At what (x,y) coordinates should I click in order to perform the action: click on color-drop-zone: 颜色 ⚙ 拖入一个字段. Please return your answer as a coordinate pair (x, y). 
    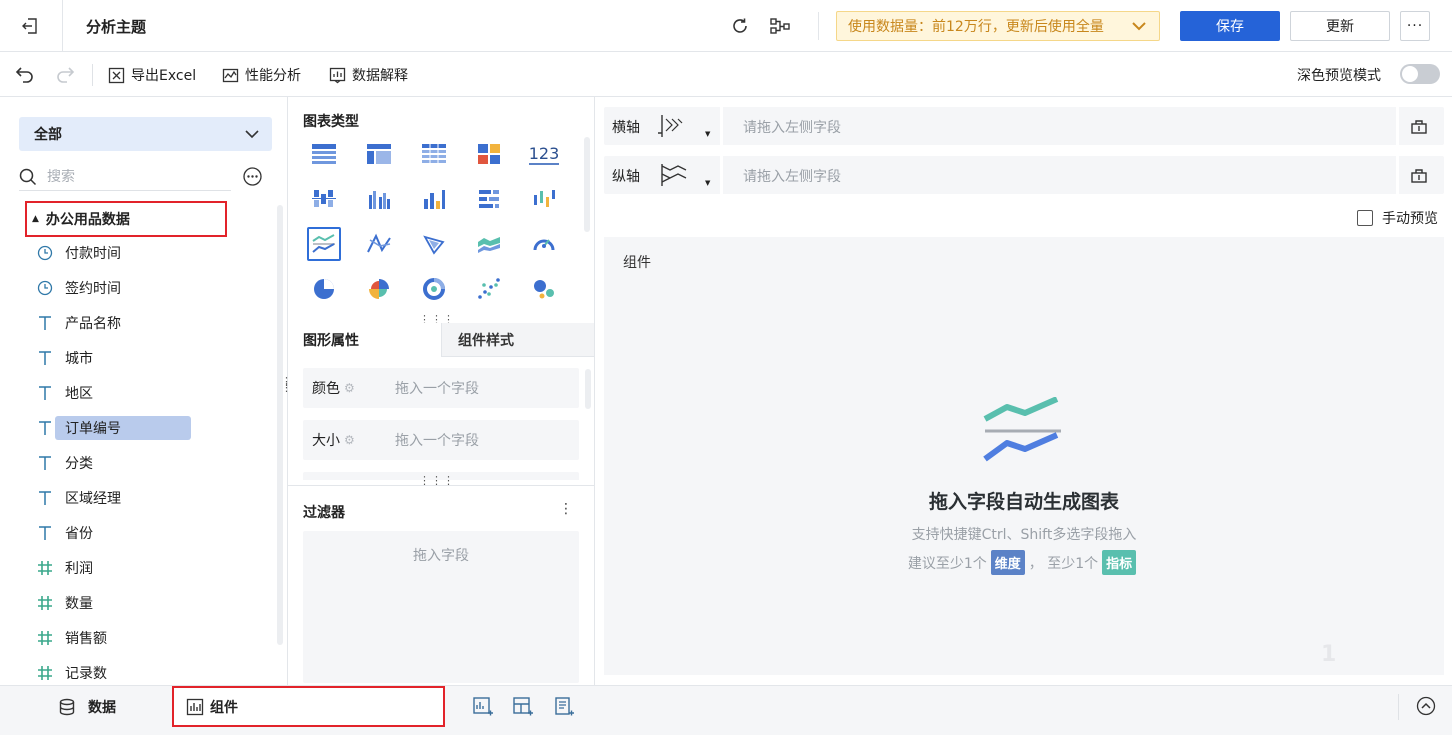
    Looking at the image, I should click on (441, 388).